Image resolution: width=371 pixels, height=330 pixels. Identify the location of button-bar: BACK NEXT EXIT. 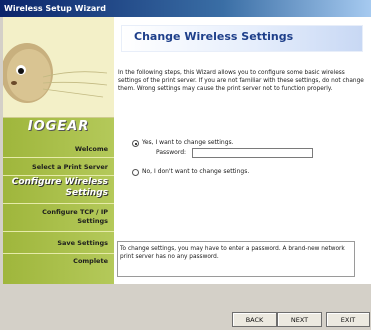
(185, 307).